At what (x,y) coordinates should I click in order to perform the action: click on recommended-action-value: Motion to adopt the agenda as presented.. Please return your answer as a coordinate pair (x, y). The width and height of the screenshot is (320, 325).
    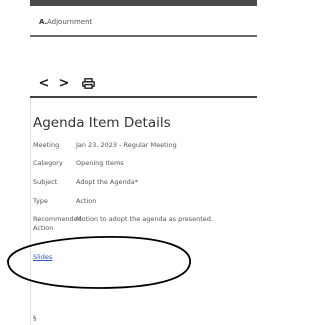
    Looking at the image, I should click on (144, 219).